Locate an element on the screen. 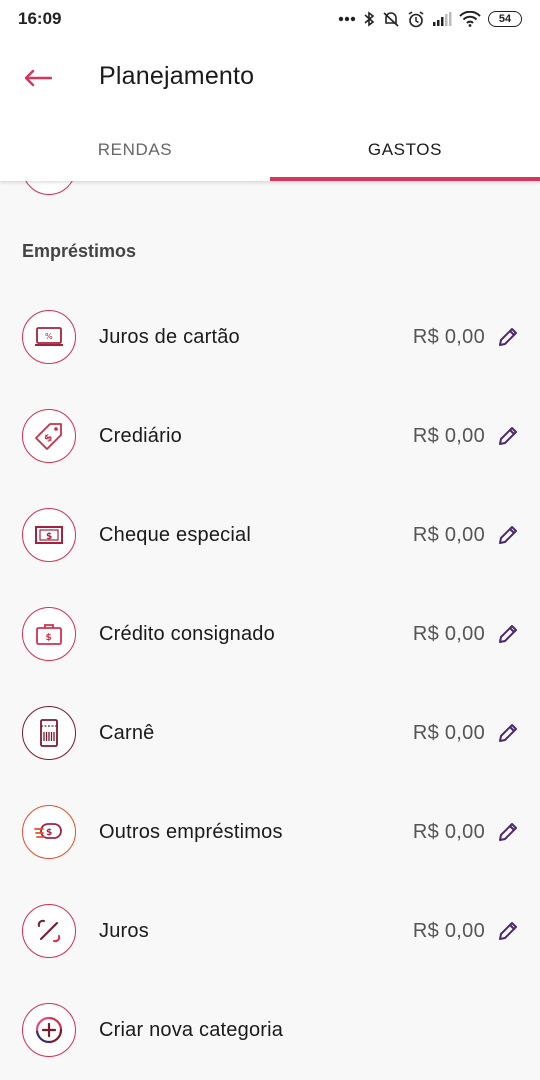 This screenshot has width=540, height=1080. expense-row-juros: Juros R$ 0,00 is located at coordinates (270, 931).